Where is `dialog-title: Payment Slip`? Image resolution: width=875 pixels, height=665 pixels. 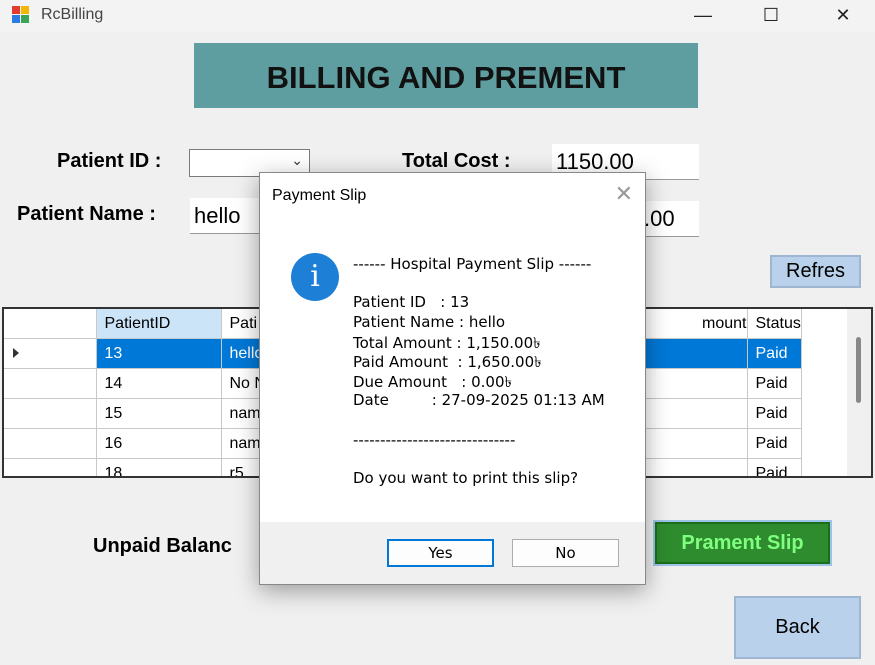 dialog-title: Payment Slip is located at coordinates (319, 195).